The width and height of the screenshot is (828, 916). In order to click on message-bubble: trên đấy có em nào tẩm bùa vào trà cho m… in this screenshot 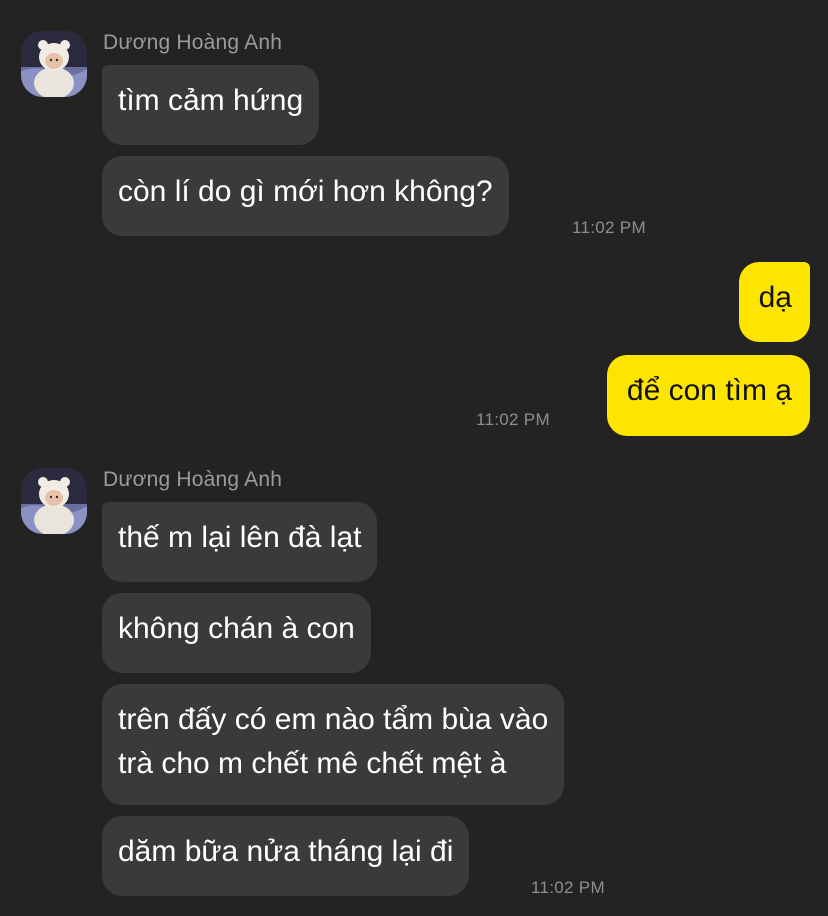, I will do `click(333, 744)`.